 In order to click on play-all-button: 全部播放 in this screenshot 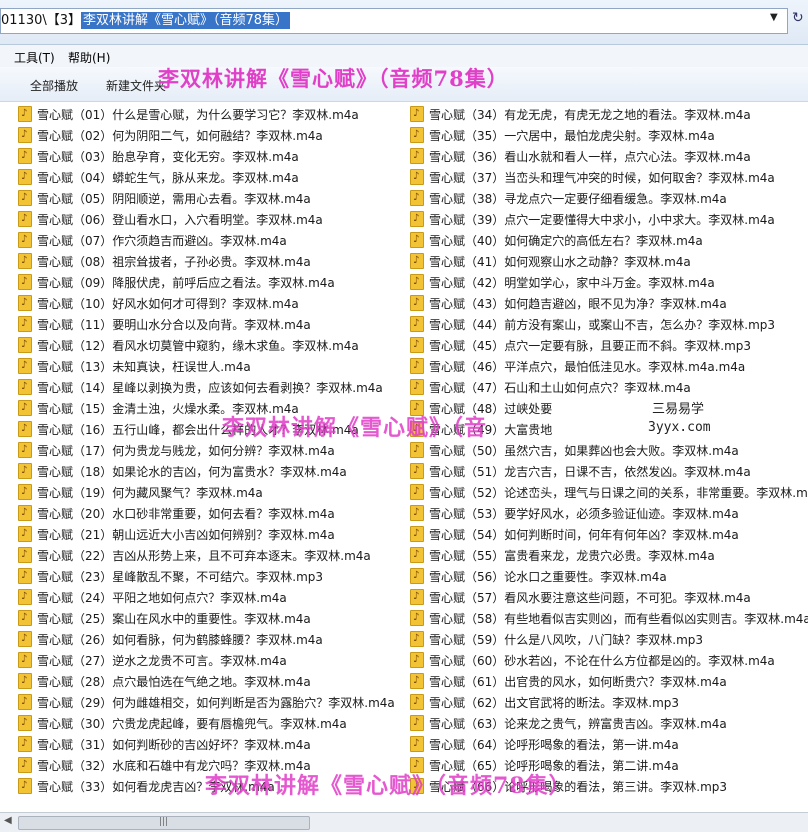, I will do `click(54, 85)`.